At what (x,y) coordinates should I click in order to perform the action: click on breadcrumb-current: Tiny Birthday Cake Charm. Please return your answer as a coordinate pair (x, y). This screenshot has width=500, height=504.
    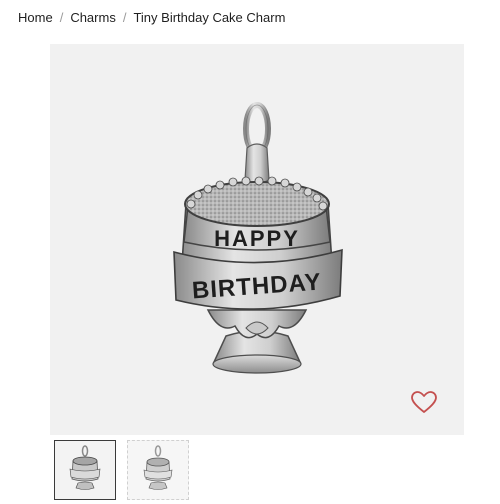
    Looking at the image, I should click on (209, 17).